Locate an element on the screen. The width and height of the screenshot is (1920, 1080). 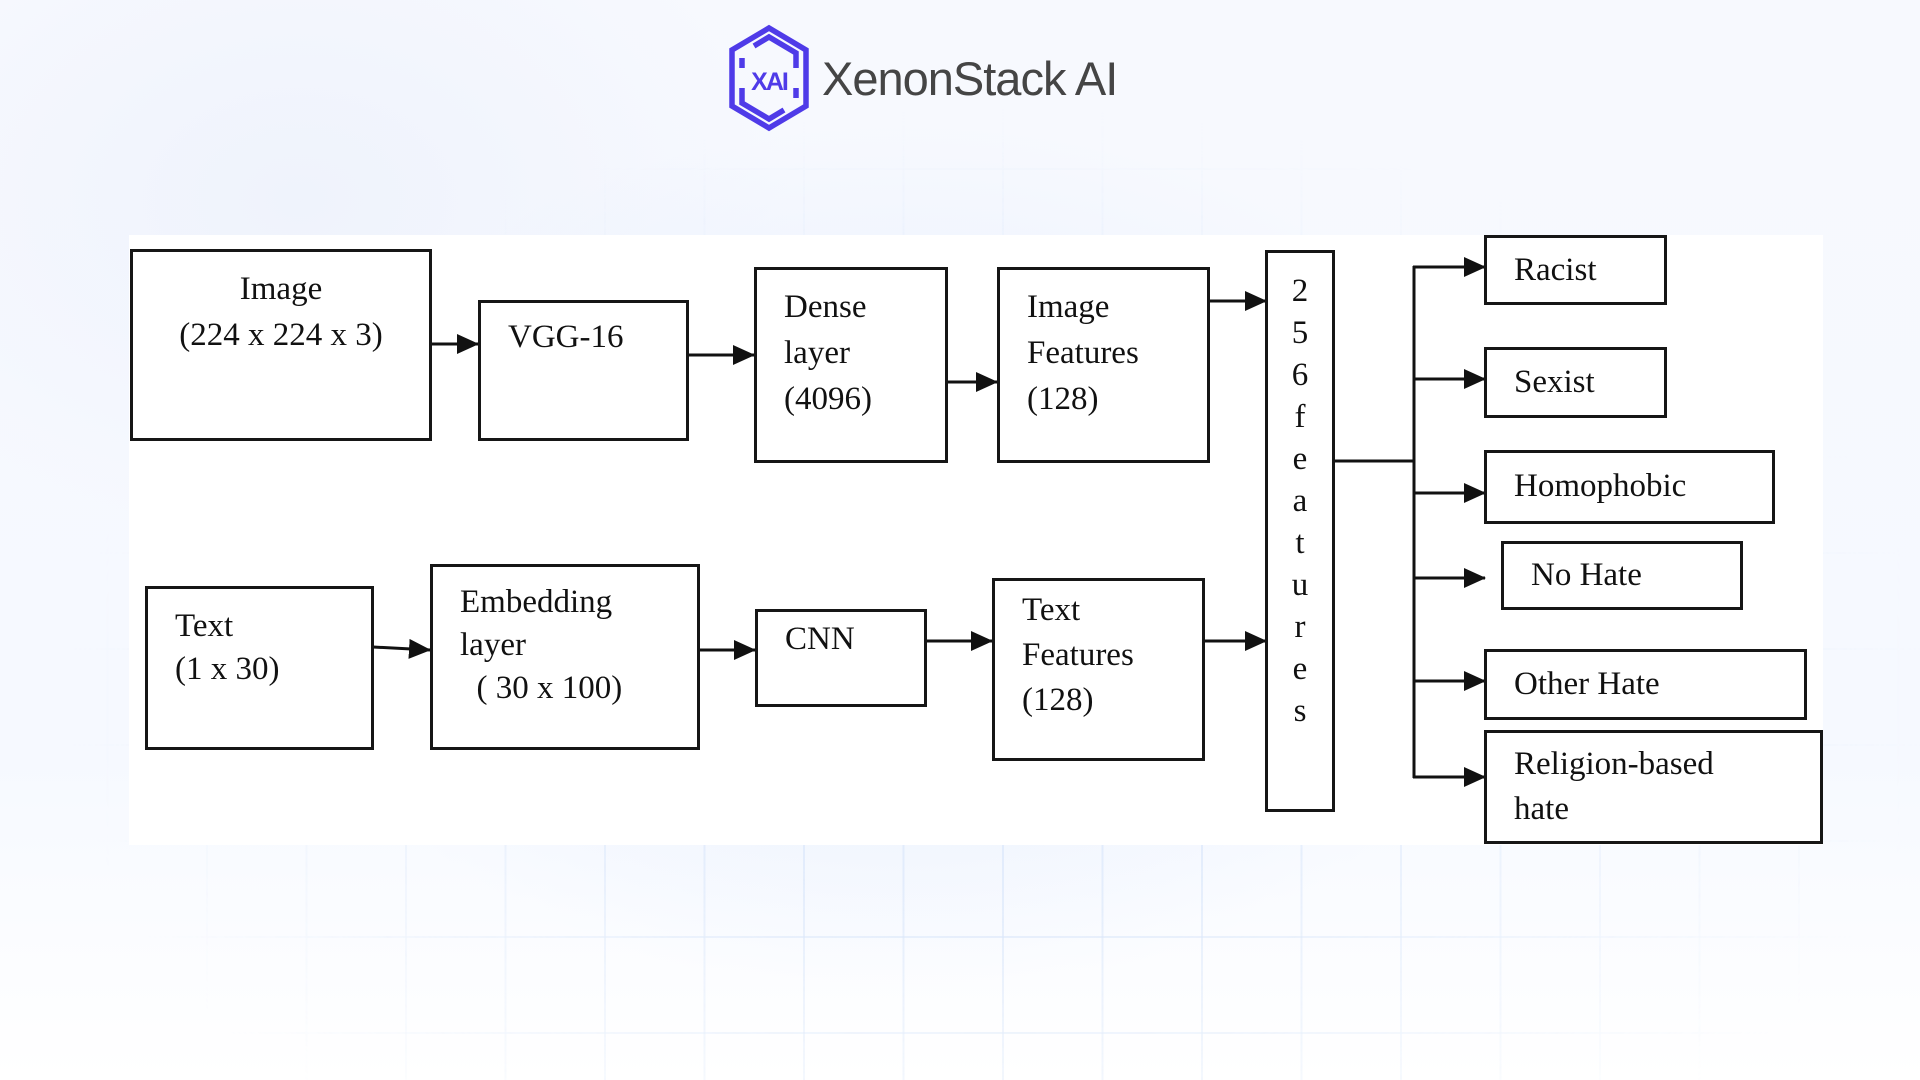
box-line: Religion-based is located at coordinates (1614, 764).